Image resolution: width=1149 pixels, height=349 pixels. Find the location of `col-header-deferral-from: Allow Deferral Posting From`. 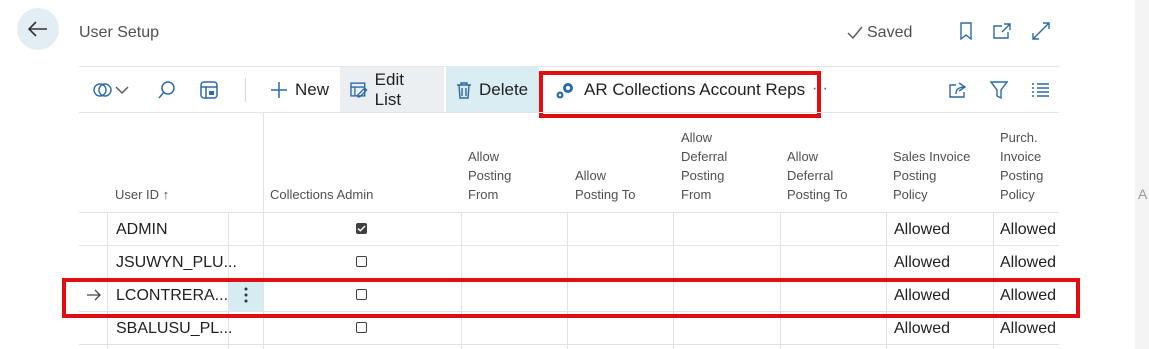

col-header-deferral-from: Allow Deferral Posting From is located at coordinates (704, 166).